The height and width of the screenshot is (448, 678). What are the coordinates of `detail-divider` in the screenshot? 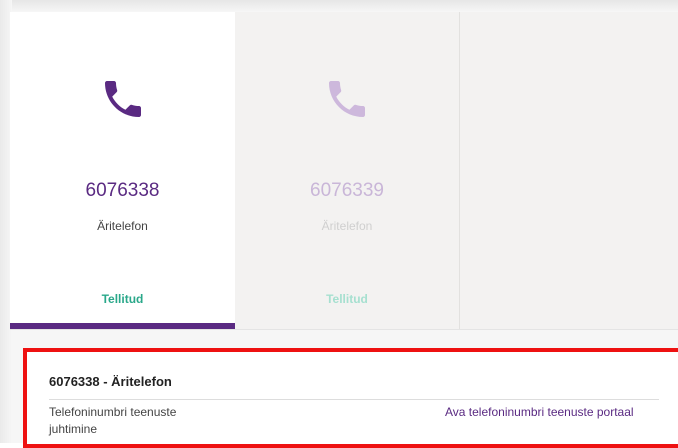 It's located at (354, 399).